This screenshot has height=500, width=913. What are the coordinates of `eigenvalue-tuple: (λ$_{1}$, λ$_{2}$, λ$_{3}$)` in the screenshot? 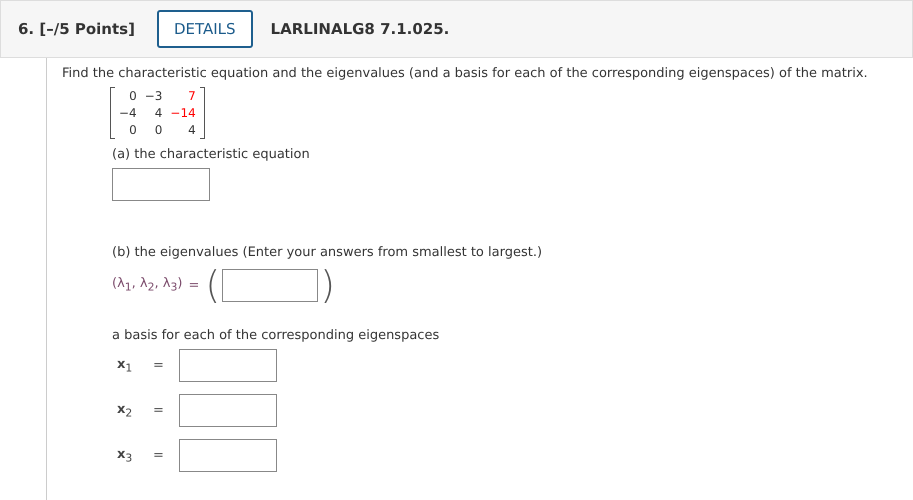 It's located at (147, 285).